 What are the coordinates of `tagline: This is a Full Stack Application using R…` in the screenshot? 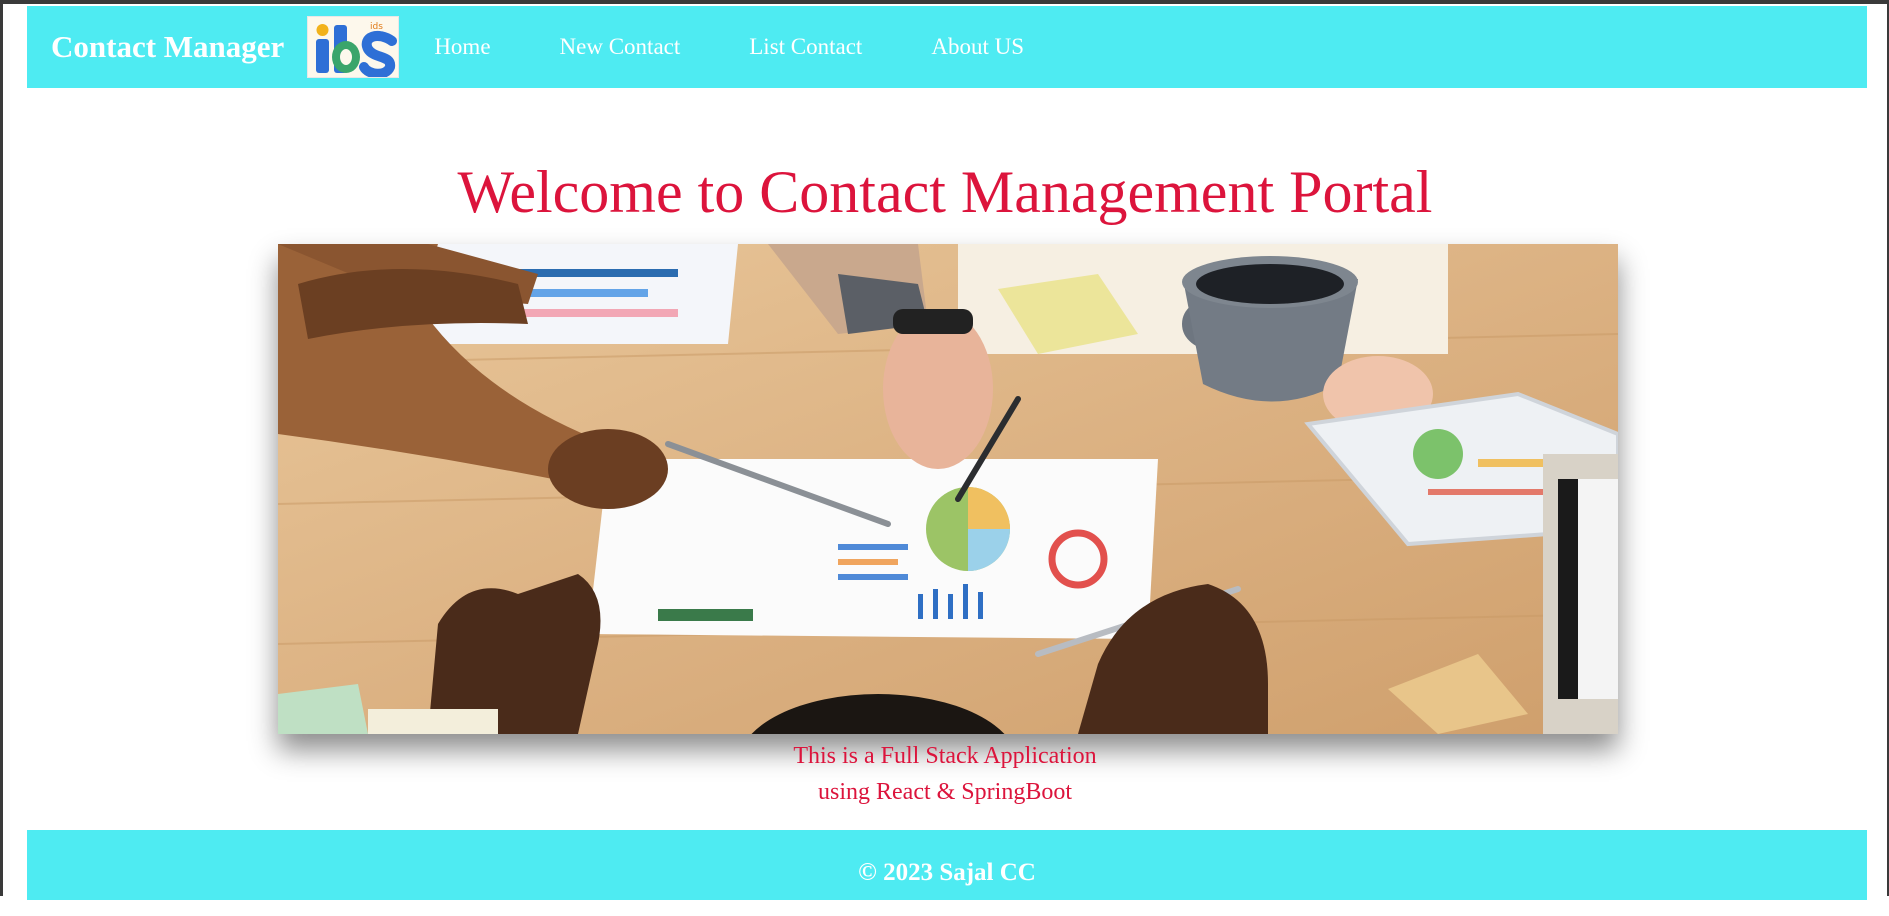 It's located at (945, 774).